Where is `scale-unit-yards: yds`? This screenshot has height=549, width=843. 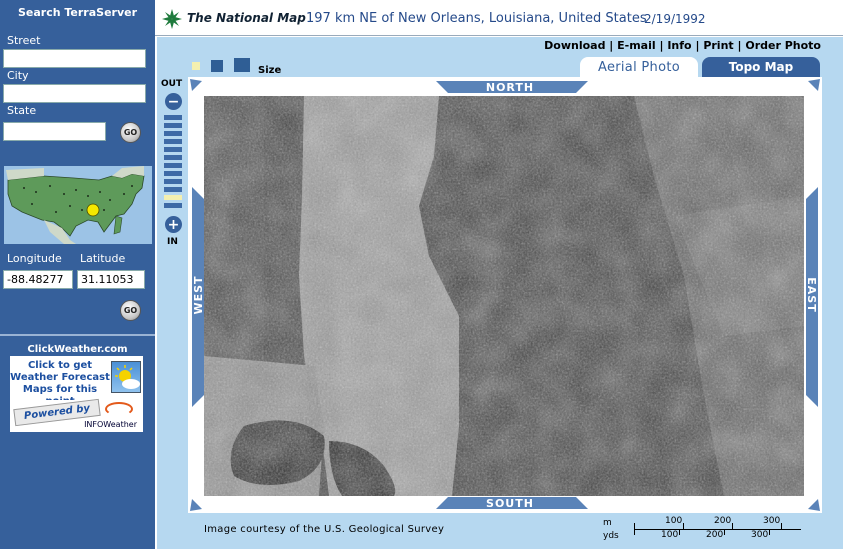
scale-unit-yards: yds is located at coordinates (611, 536).